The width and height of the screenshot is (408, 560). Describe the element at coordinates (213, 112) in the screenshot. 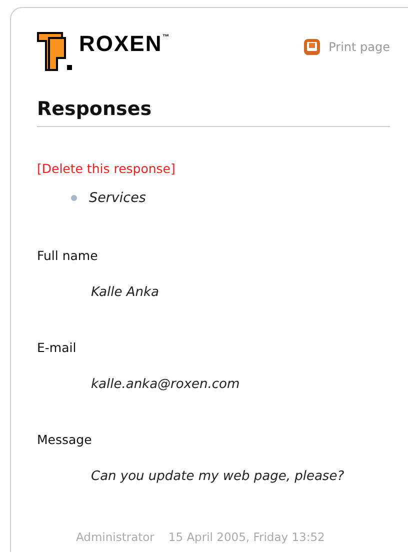

I see `page-heading: Responses` at that location.